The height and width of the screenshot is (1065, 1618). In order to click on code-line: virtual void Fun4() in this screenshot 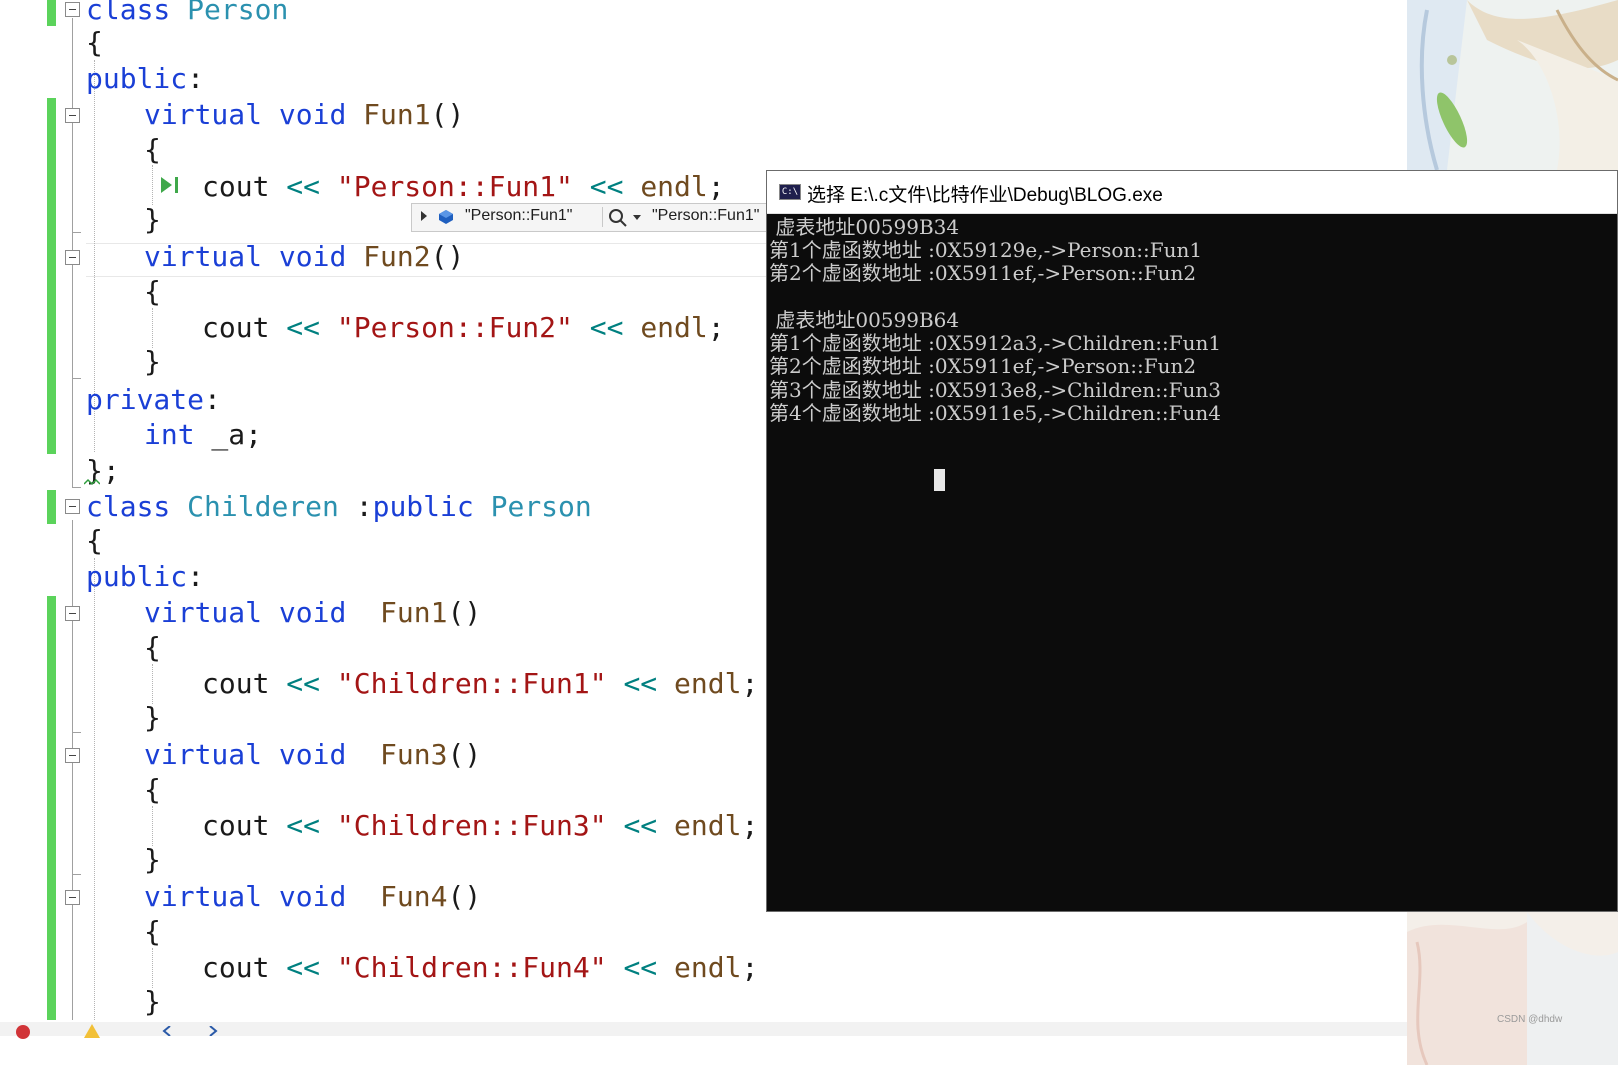, I will do `click(312, 897)`.